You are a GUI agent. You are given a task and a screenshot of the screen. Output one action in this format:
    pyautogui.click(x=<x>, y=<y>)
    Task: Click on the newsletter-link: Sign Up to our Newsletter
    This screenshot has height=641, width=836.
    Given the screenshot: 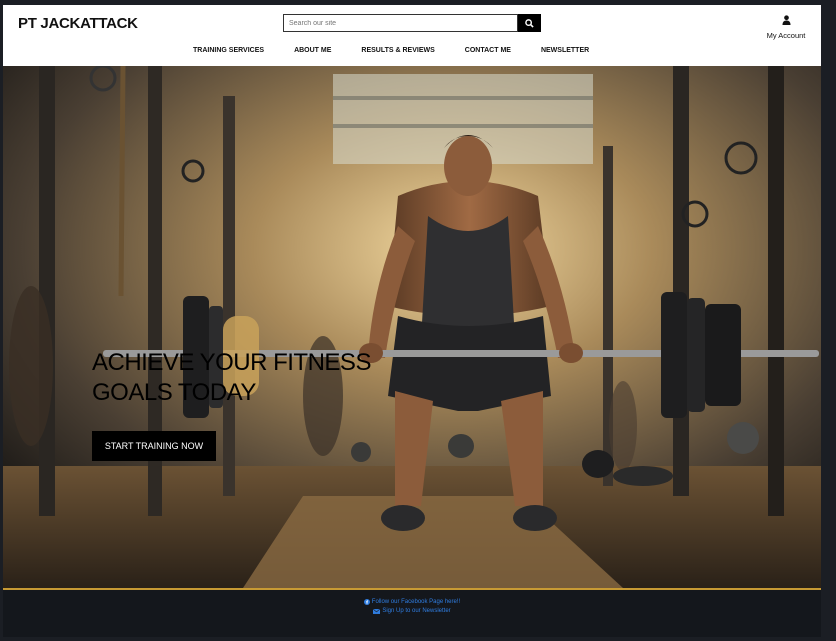 What is the action you would take?
    pyautogui.click(x=412, y=611)
    